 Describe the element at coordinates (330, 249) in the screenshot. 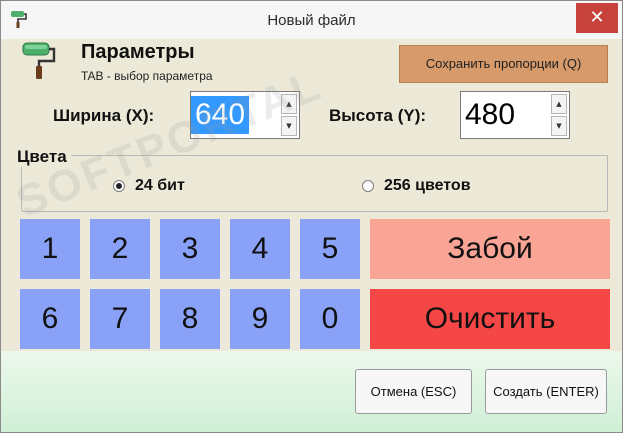

I see `key-5: 5` at that location.